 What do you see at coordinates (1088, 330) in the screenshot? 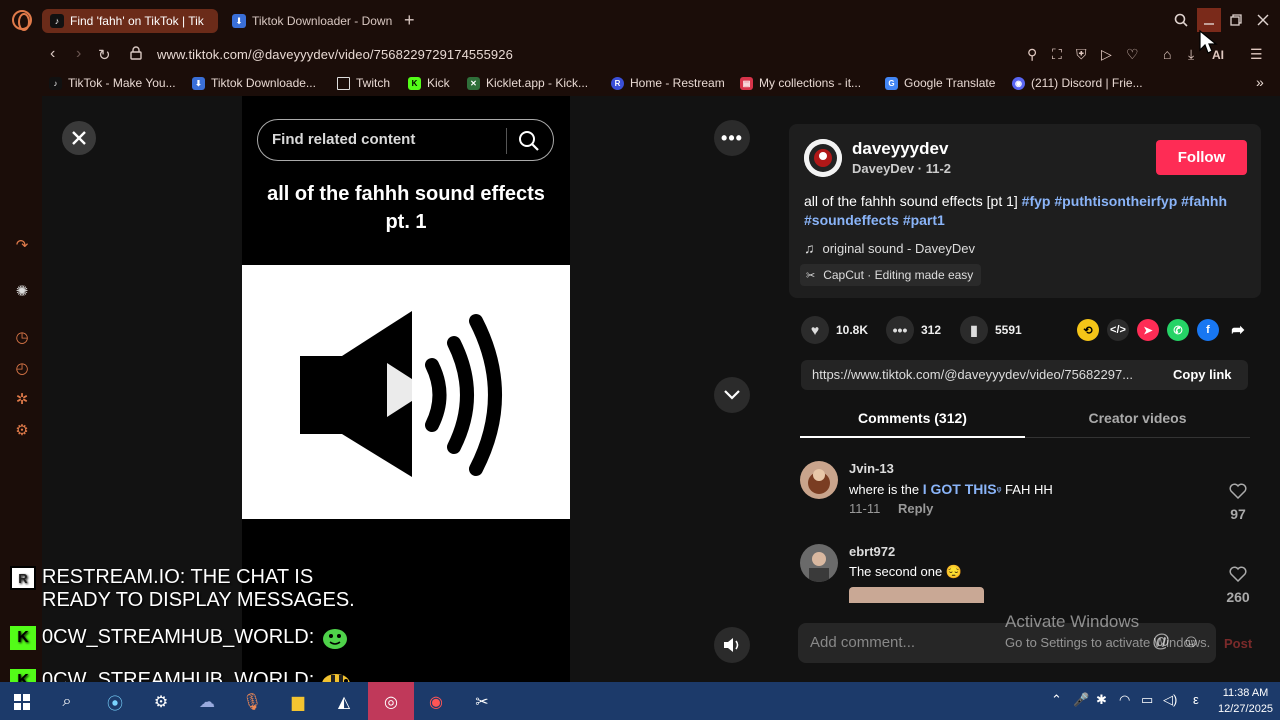
I see `repost-icon: ⟲` at bounding box center [1088, 330].